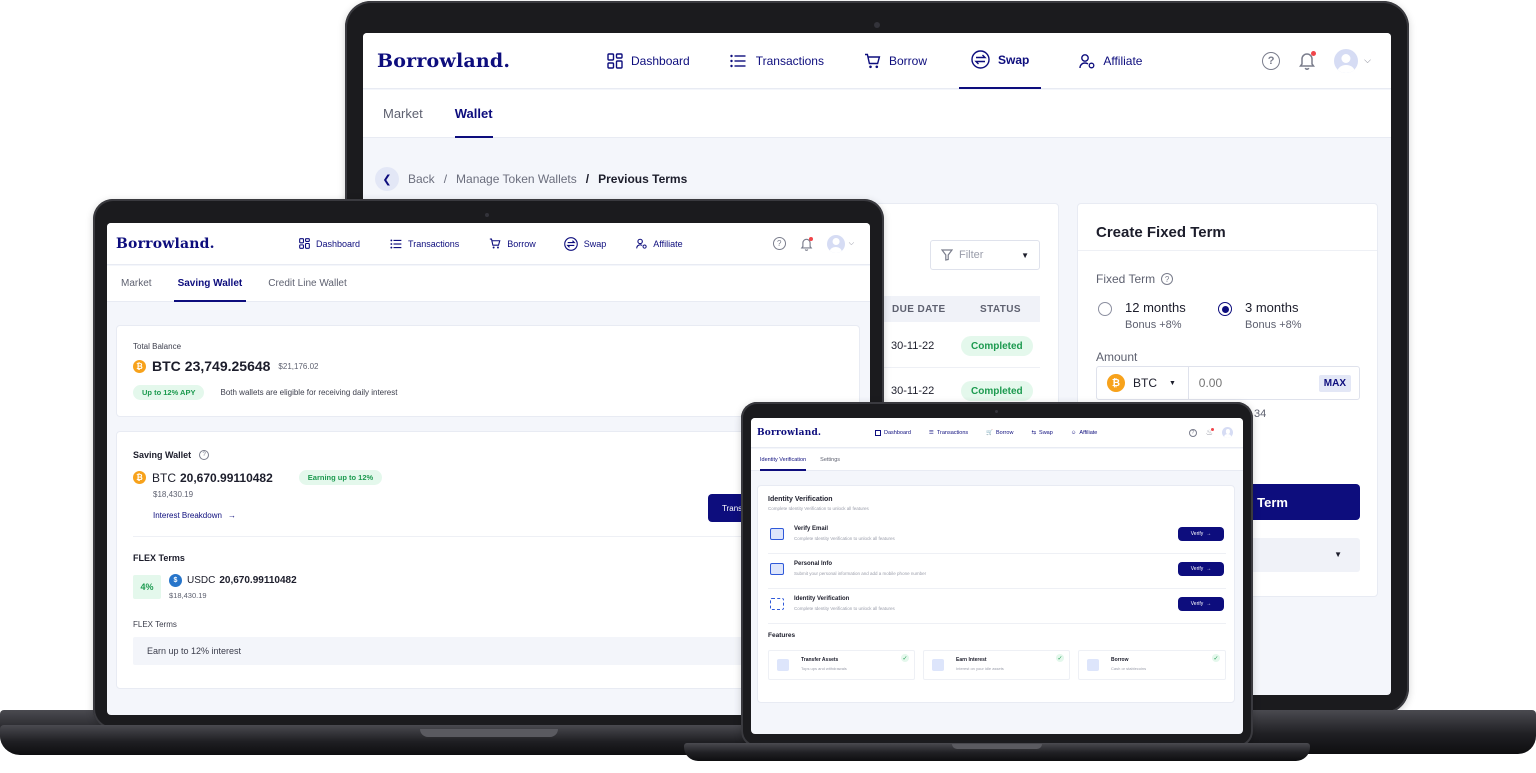  I want to click on radio-unselected, so click(1105, 309).